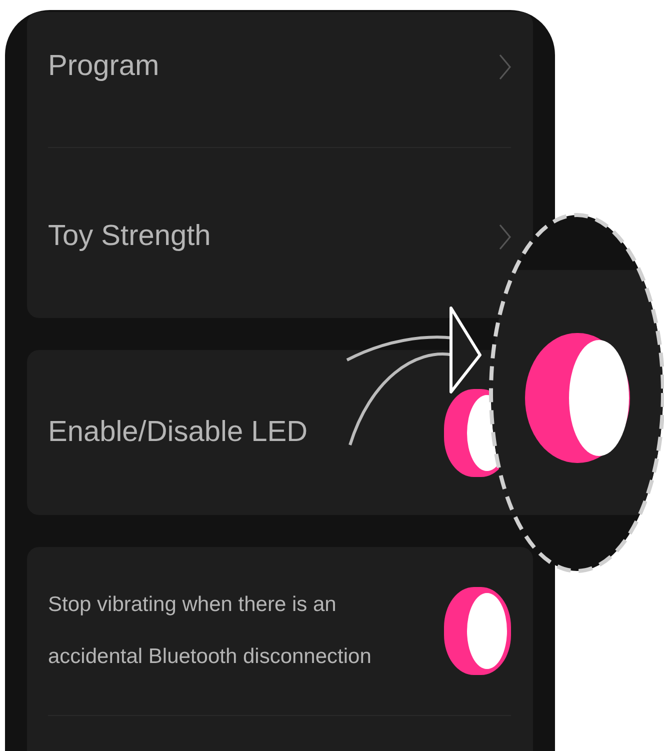 The image size is (664, 751). I want to click on setting-label: Toy Strength, so click(129, 236).